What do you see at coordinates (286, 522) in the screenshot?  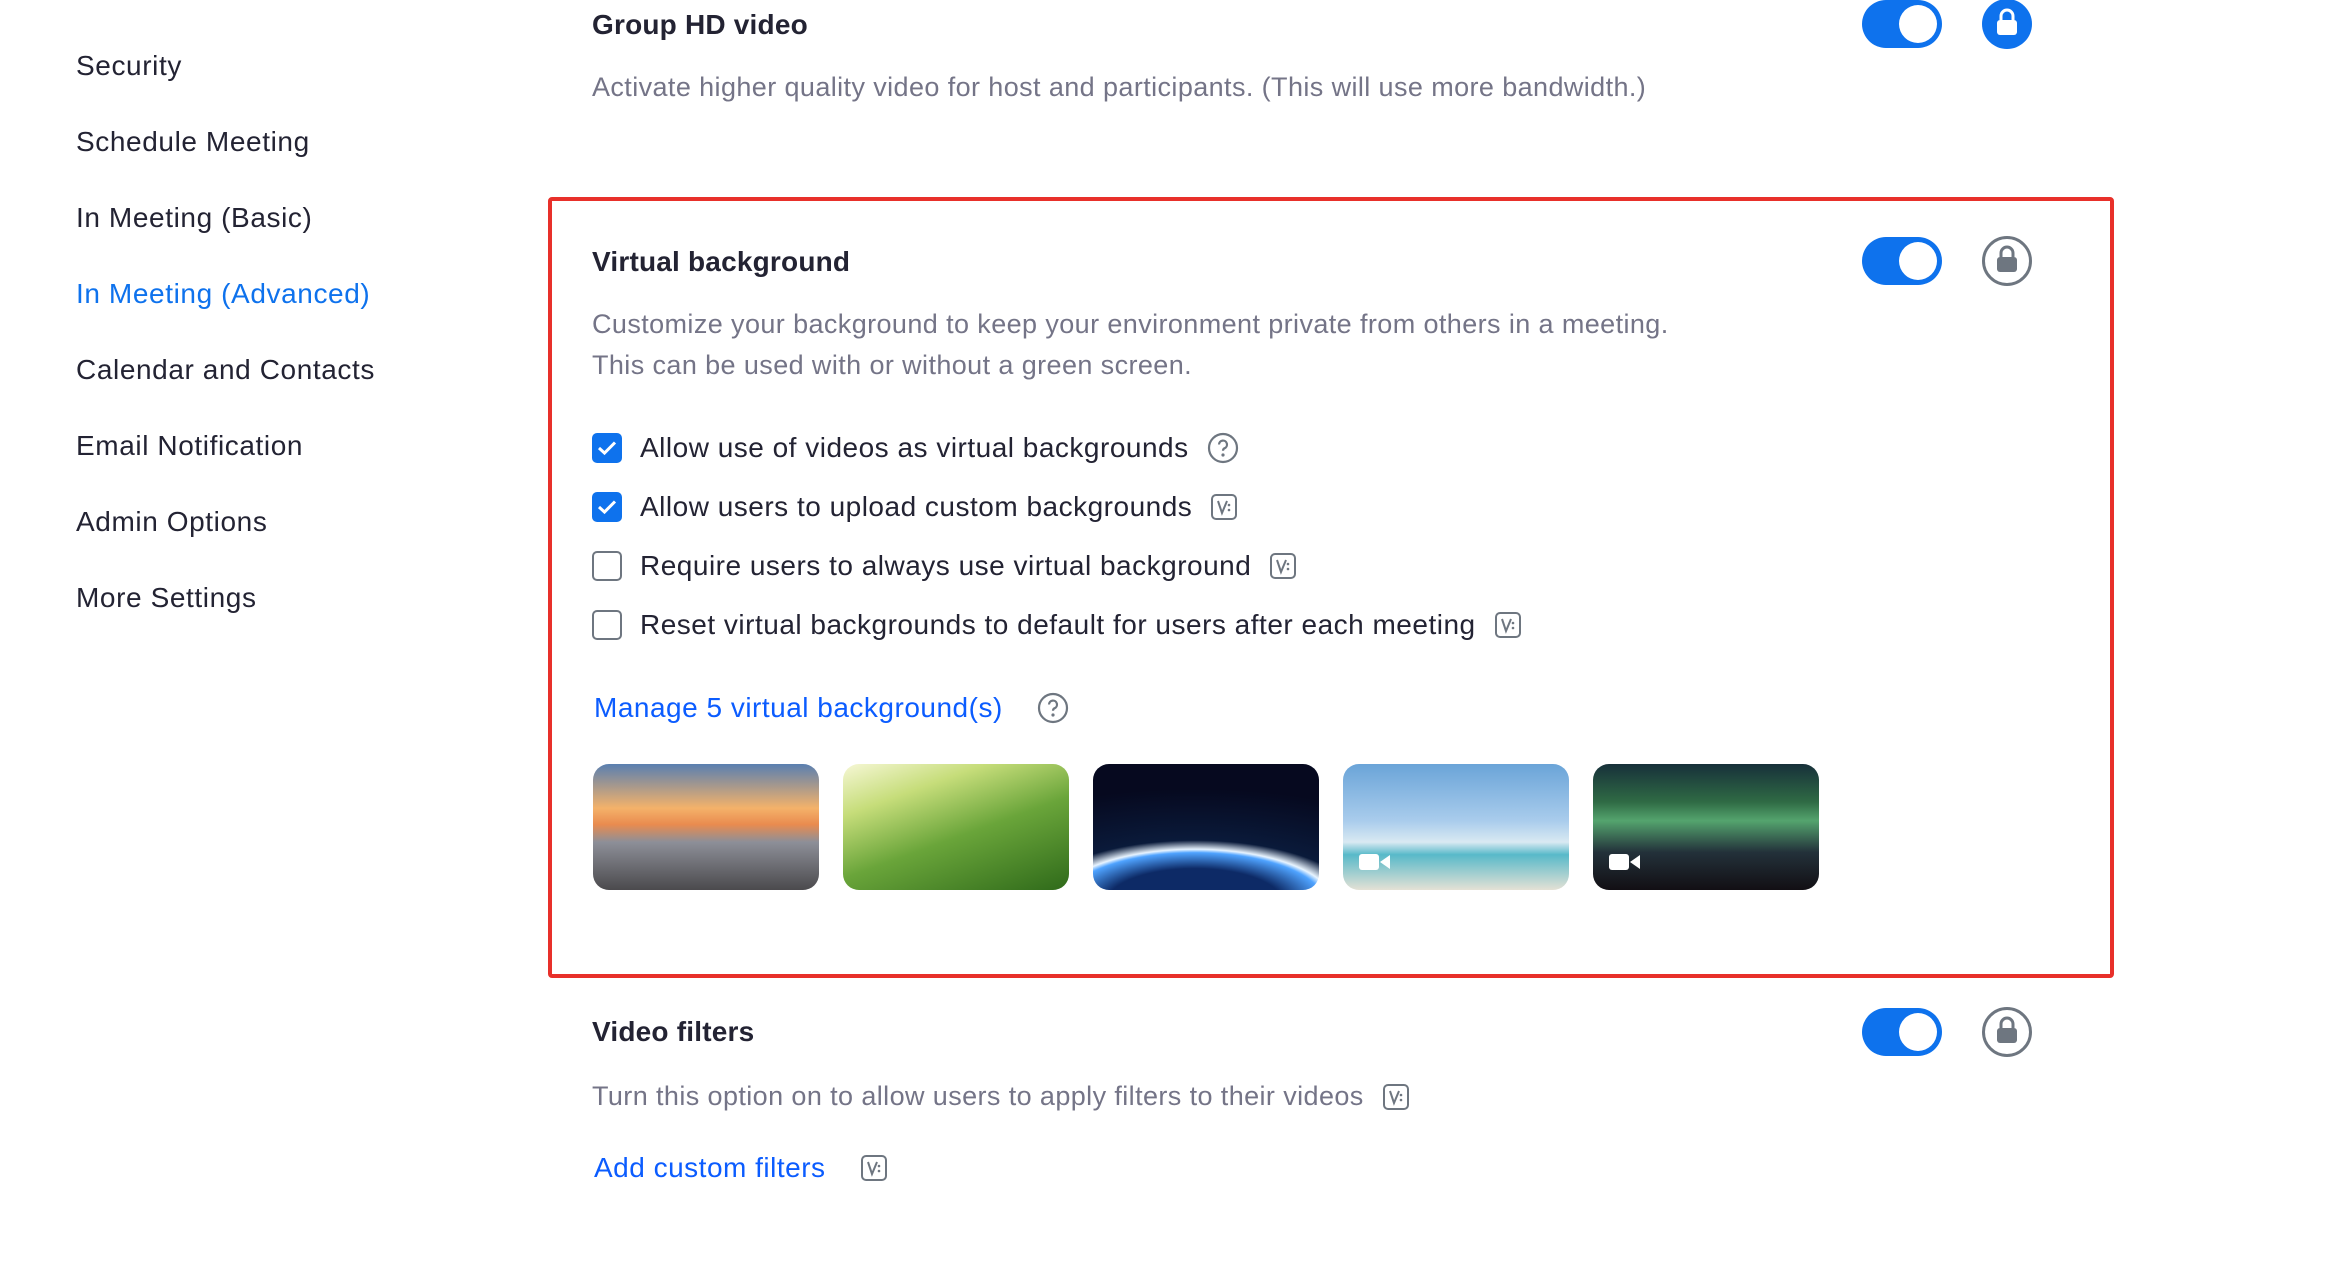 I see `sidebar-item-admin-options: Admin Options` at bounding box center [286, 522].